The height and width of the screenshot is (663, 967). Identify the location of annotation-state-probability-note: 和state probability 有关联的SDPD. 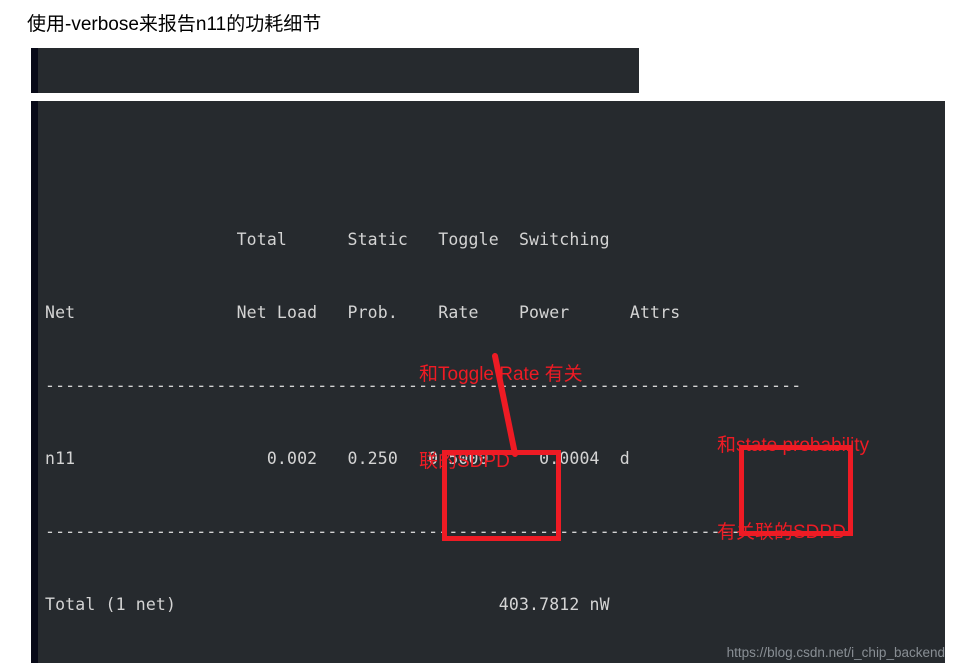
(793, 474).